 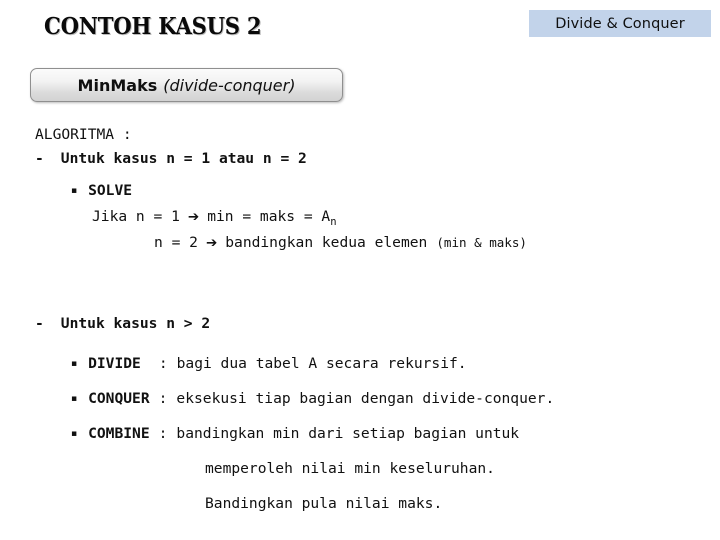 I want to click on jika-n1-prefix: Jika n = 1, so click(x=136, y=216).